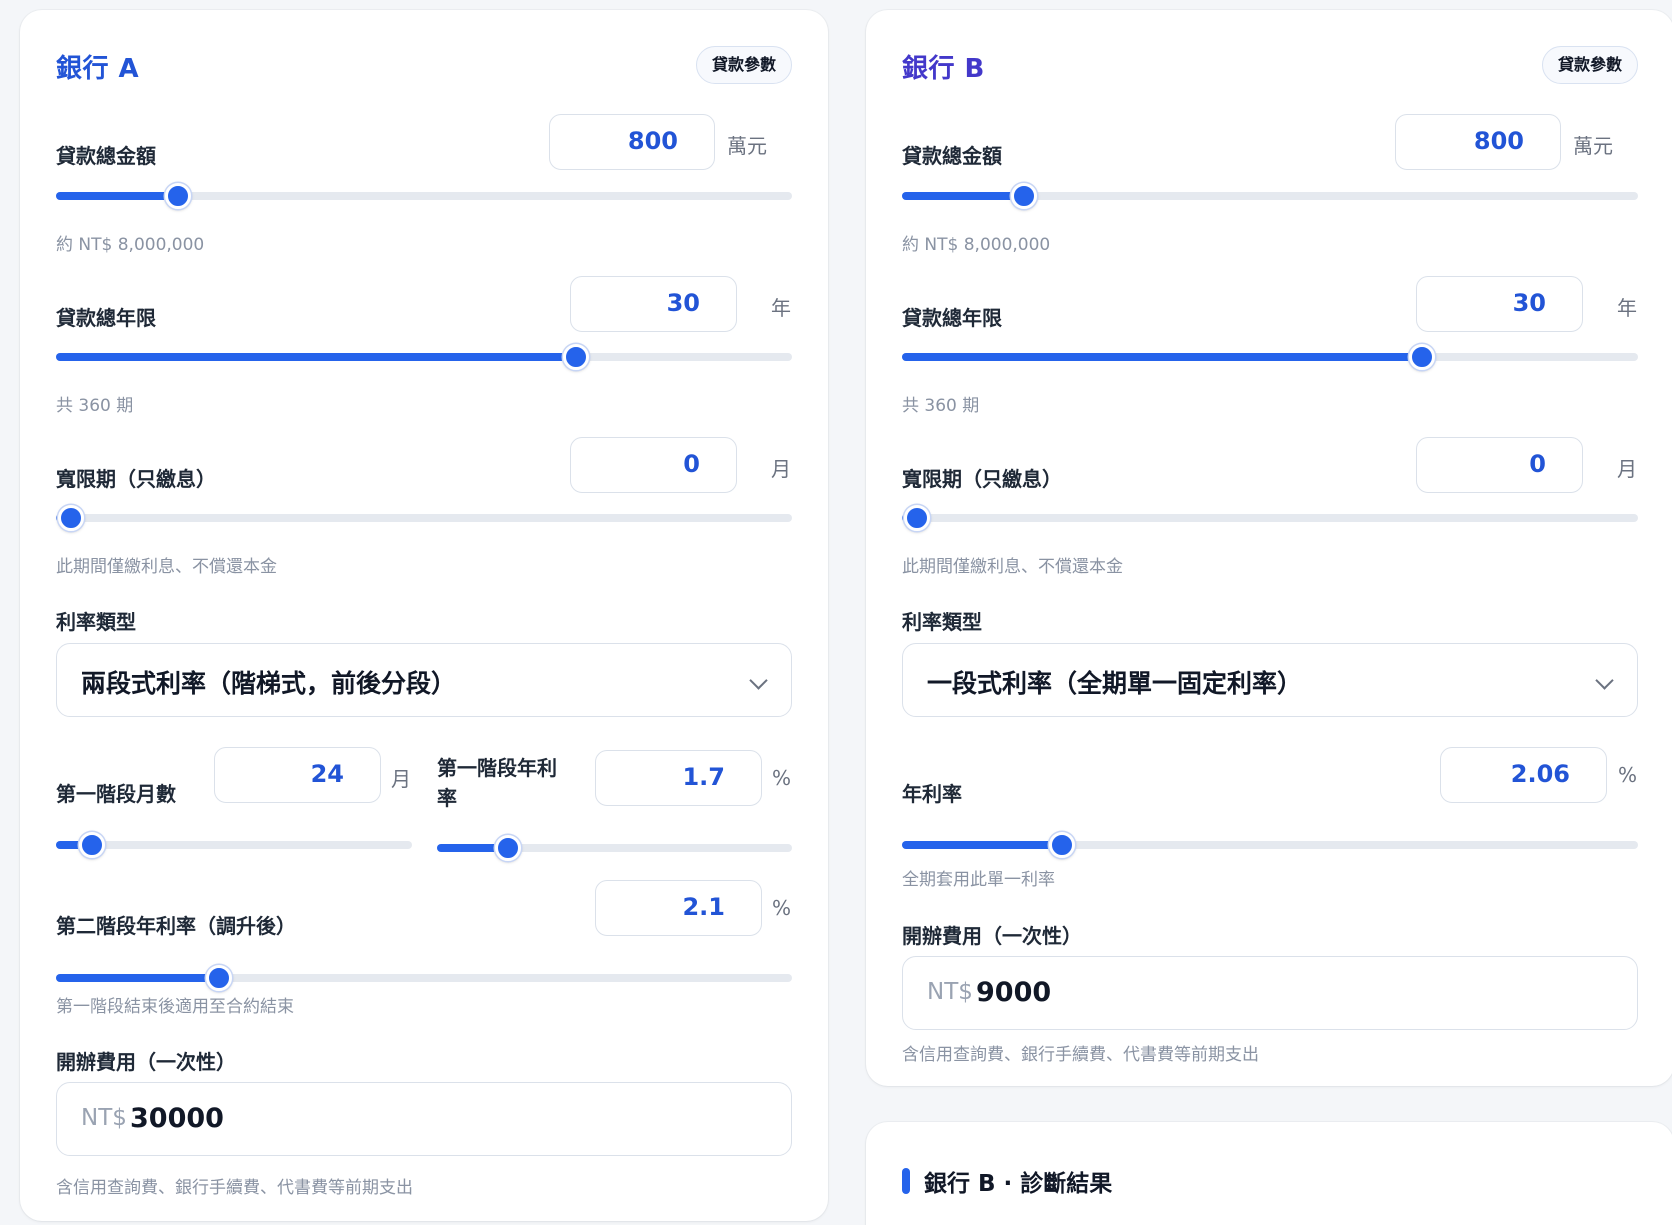  Describe the element at coordinates (497, 768) in the screenshot. I see `stage1-rate-label-line1: 第一階段年利` at that location.